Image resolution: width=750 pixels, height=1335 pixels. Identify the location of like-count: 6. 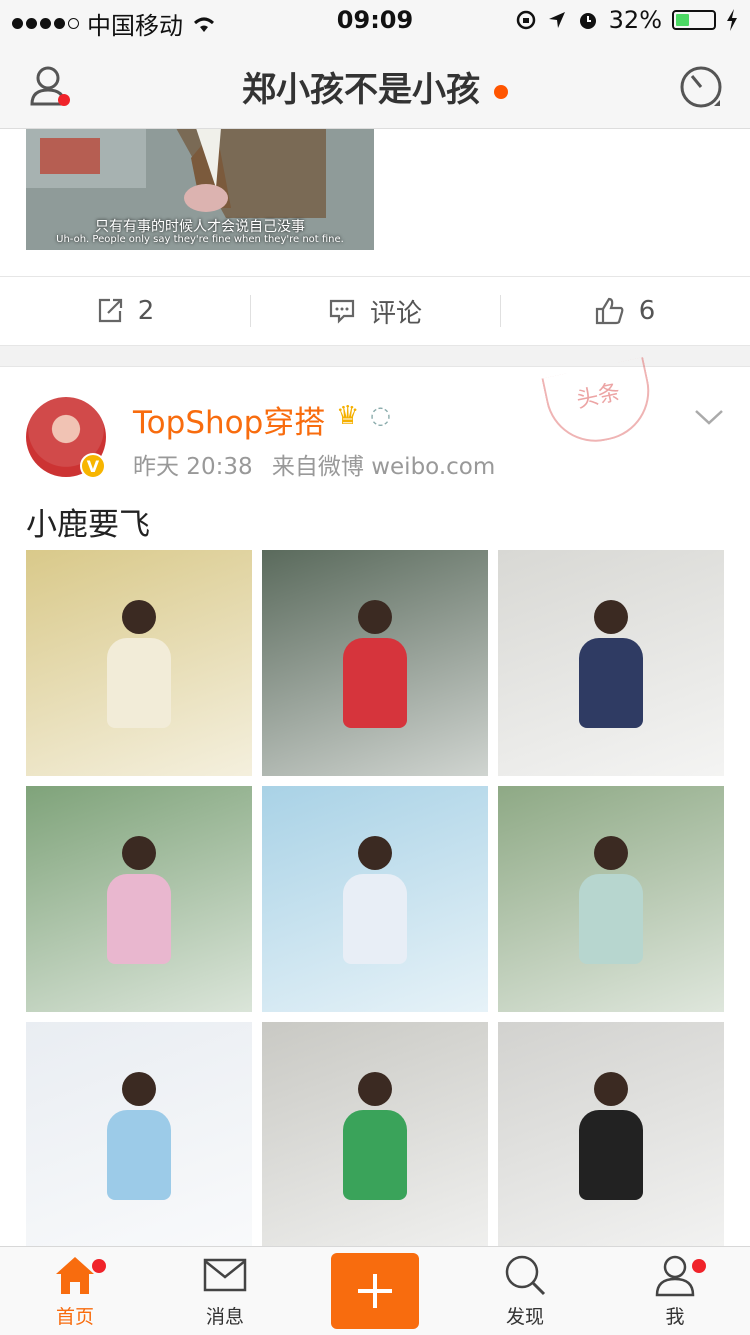
(647, 311).